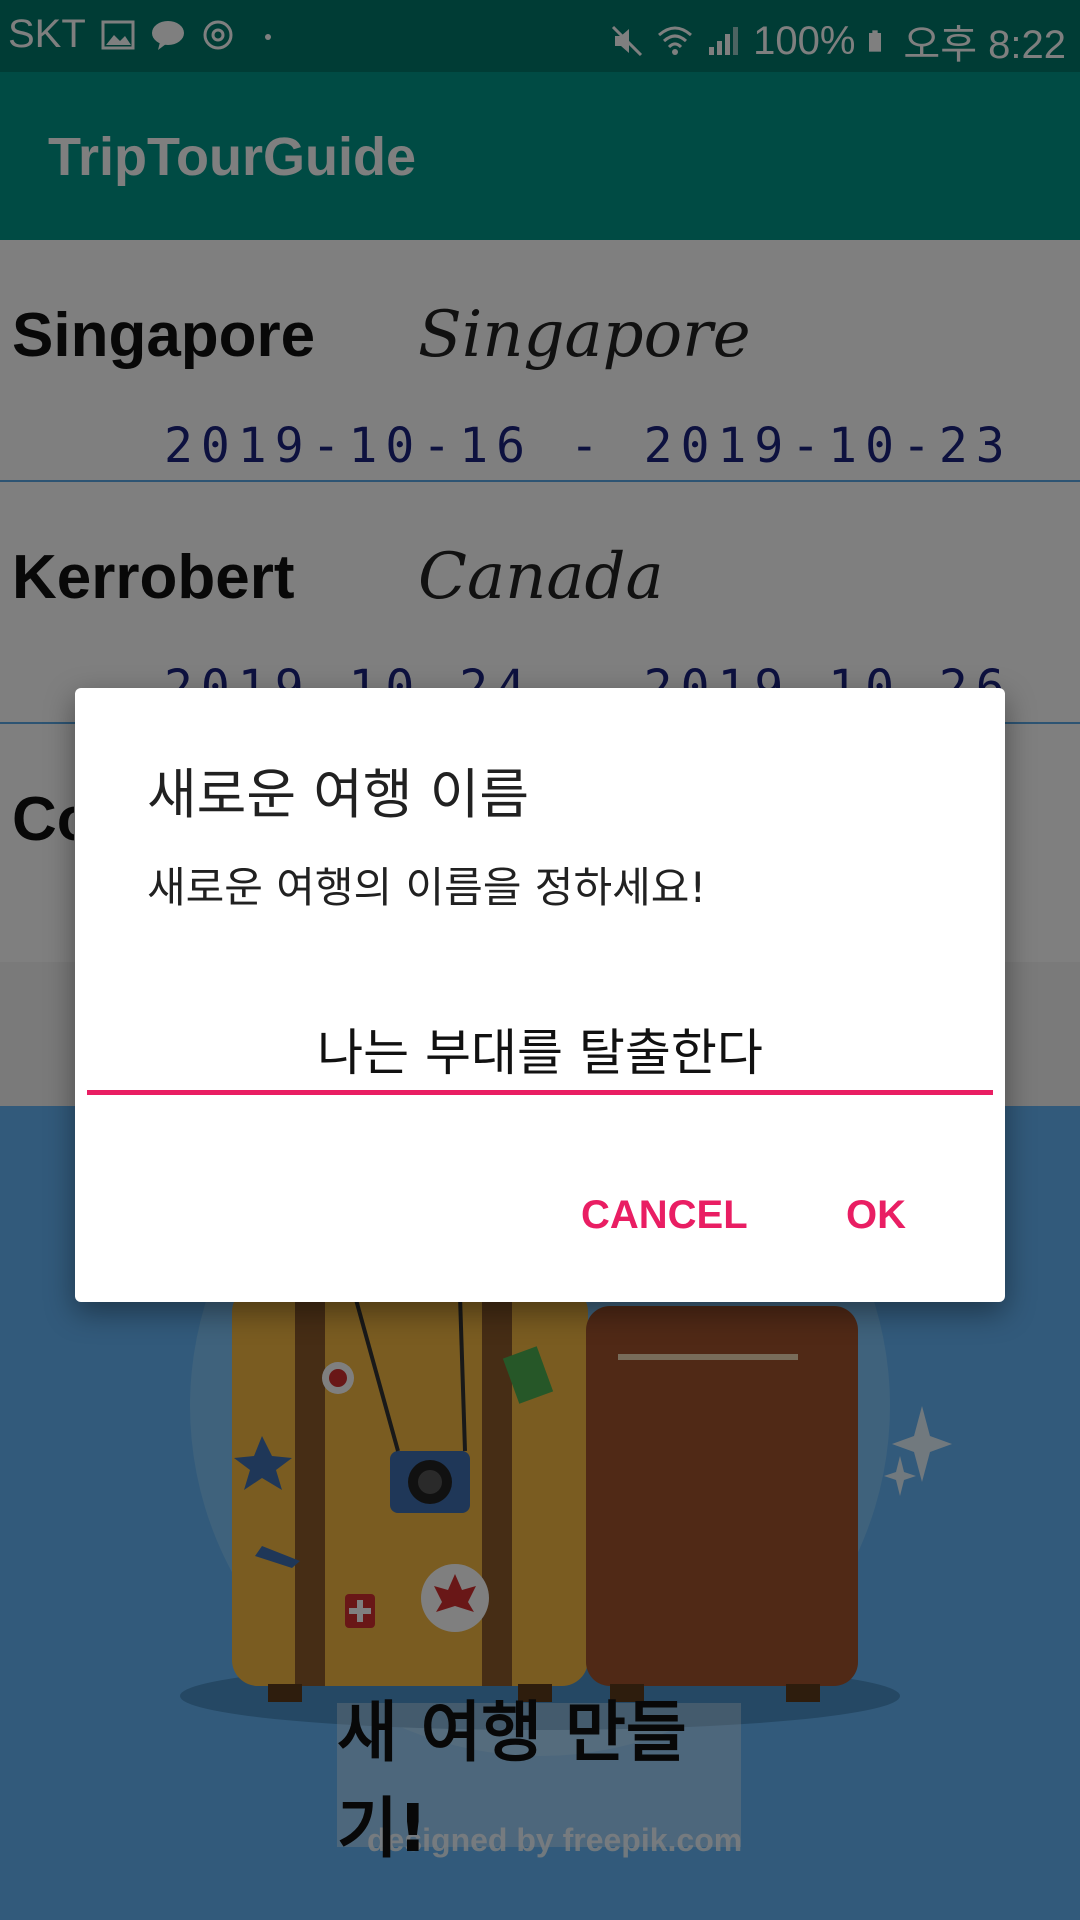  What do you see at coordinates (876, 1215) in the screenshot?
I see `ok-button: OK` at bounding box center [876, 1215].